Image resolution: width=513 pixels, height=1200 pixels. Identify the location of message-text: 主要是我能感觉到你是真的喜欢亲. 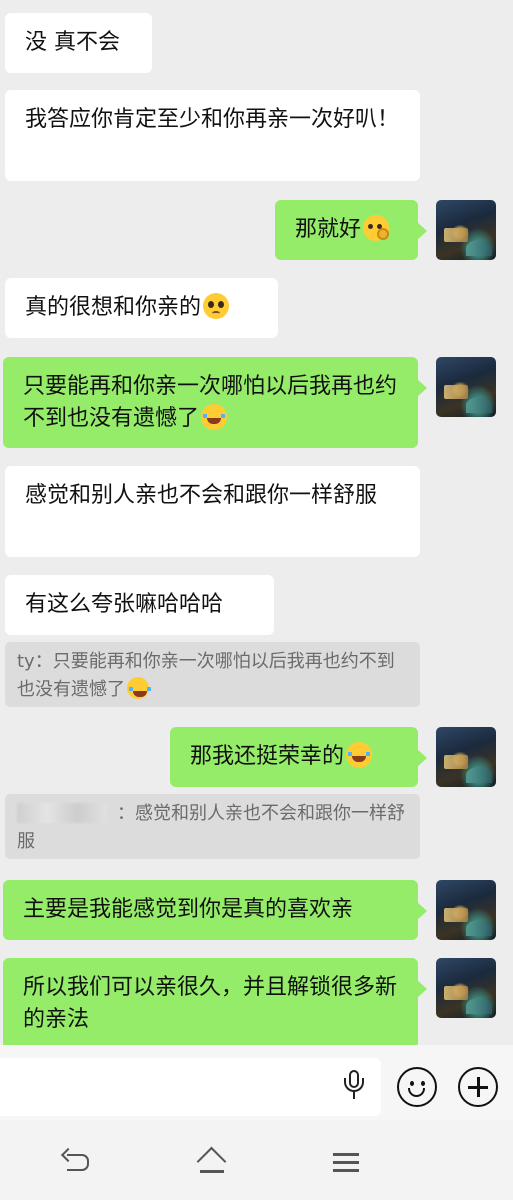
(188, 909).